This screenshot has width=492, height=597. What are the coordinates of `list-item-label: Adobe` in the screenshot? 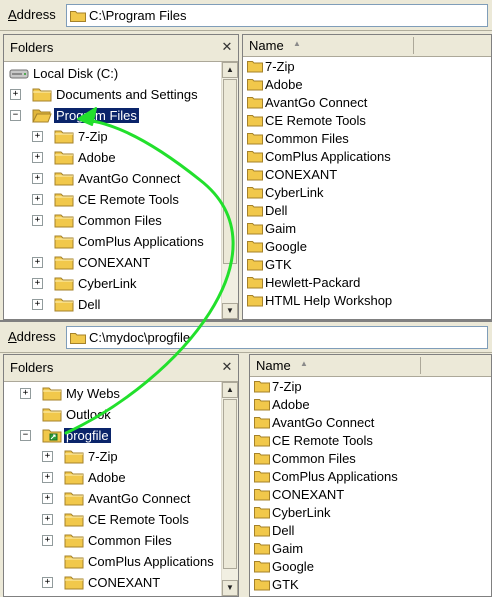 It's located at (284, 84).